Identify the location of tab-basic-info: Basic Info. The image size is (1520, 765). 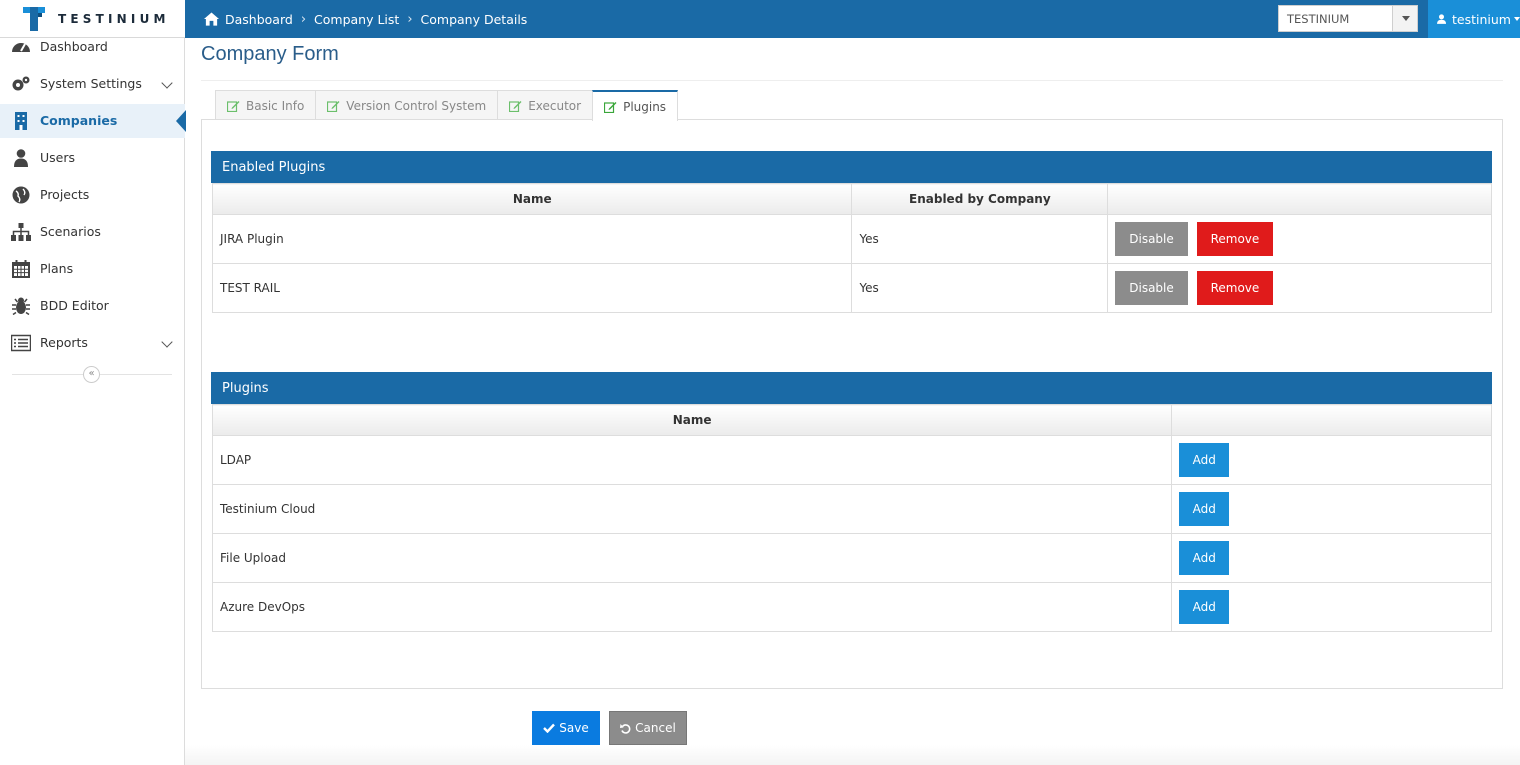
(266, 105).